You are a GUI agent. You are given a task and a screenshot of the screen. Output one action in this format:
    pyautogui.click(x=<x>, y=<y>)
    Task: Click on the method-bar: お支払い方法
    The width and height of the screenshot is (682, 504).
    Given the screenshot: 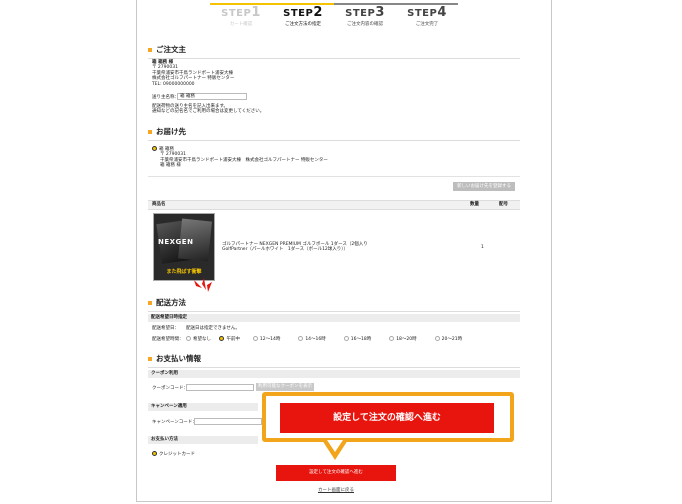 What is the action you would take?
    pyautogui.click(x=203, y=440)
    